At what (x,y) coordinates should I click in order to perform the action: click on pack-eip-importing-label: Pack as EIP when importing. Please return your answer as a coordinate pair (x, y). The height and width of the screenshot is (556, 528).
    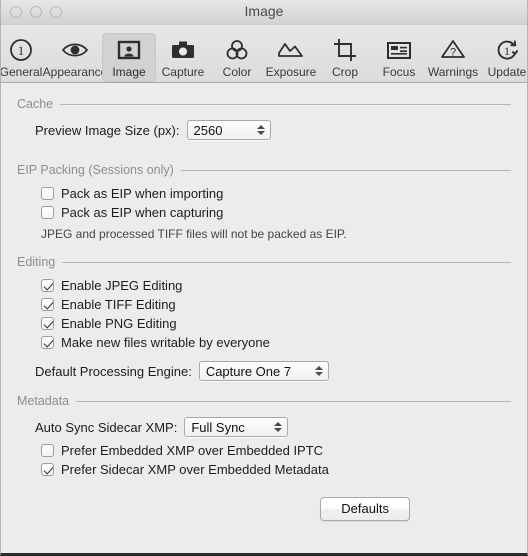
    Looking at the image, I should click on (142, 193).